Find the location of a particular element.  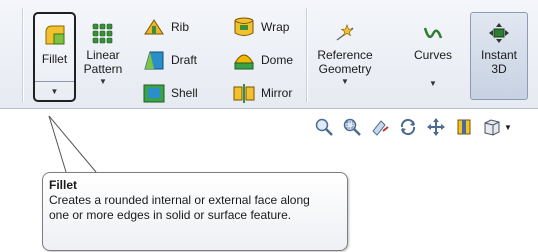

curves-icon is located at coordinates (433, 33).